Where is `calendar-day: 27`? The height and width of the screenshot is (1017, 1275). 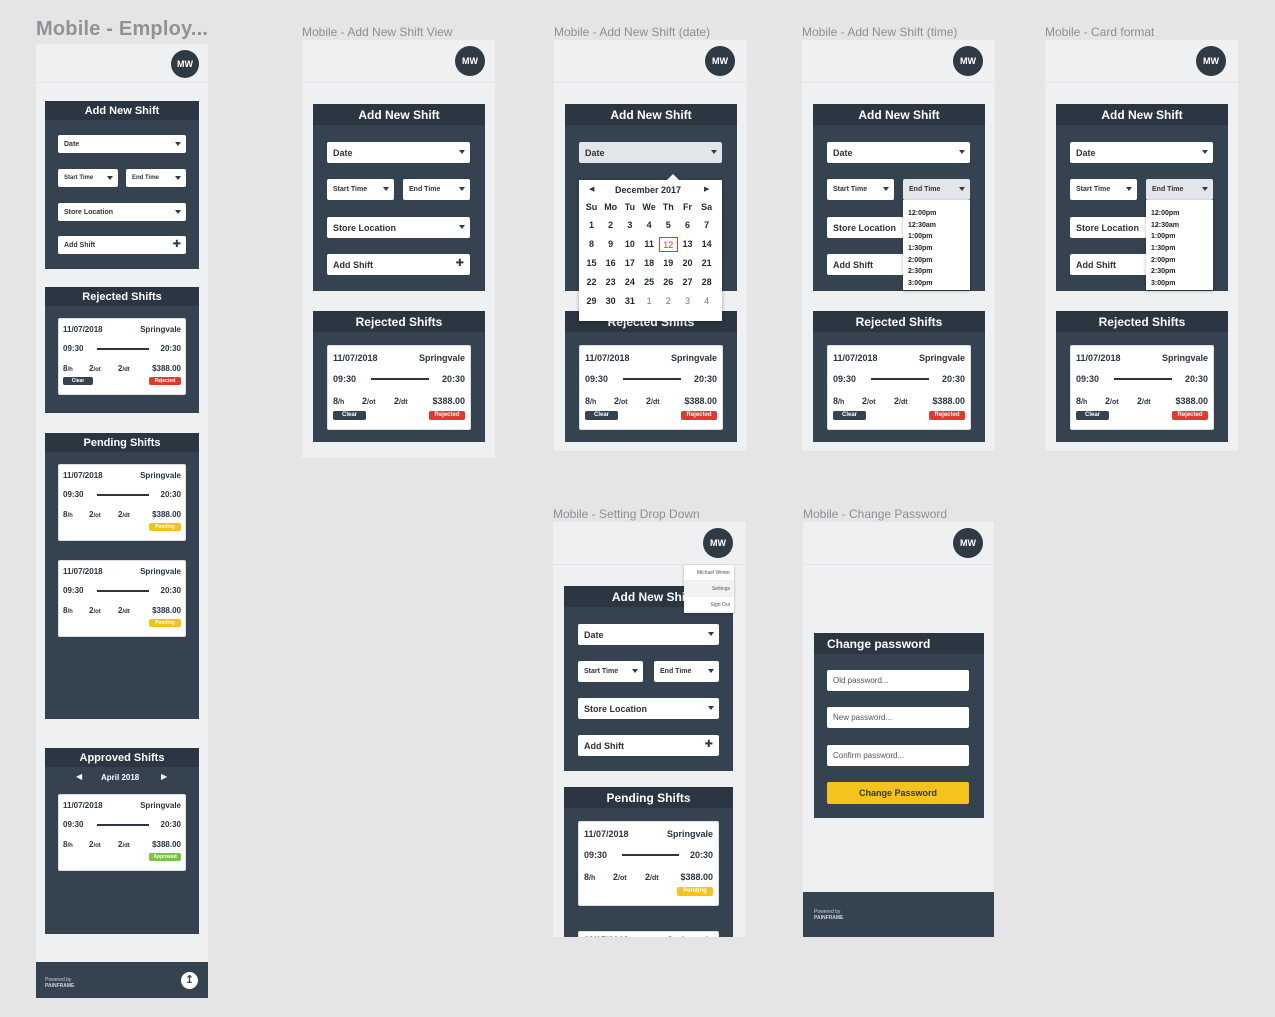
calendar-day: 27 is located at coordinates (687, 282).